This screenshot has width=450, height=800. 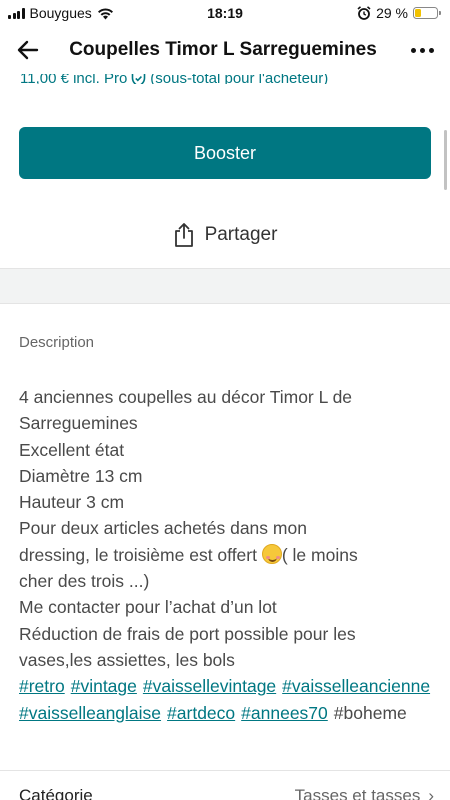 What do you see at coordinates (241, 234) in the screenshot?
I see `share-label: Partager` at bounding box center [241, 234].